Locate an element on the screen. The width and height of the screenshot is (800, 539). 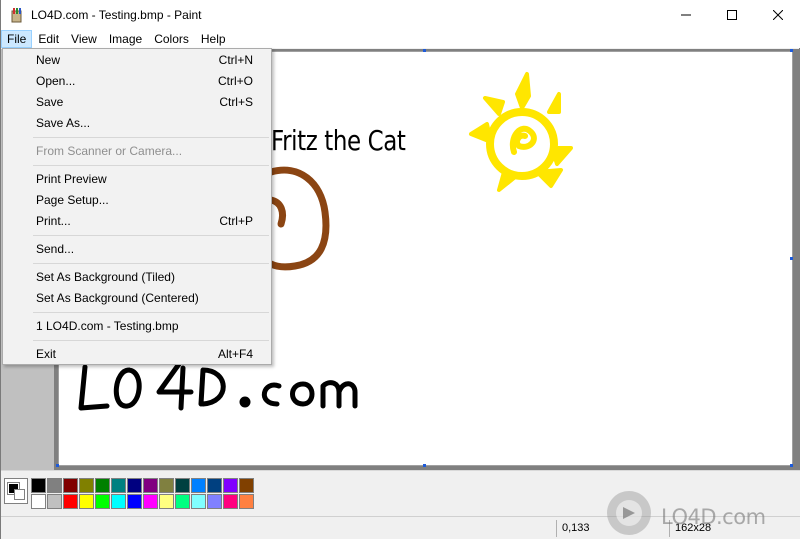
file-menu-item-set-as-background-tiled: Set As Background (Tiled) is located at coordinates (137, 277).